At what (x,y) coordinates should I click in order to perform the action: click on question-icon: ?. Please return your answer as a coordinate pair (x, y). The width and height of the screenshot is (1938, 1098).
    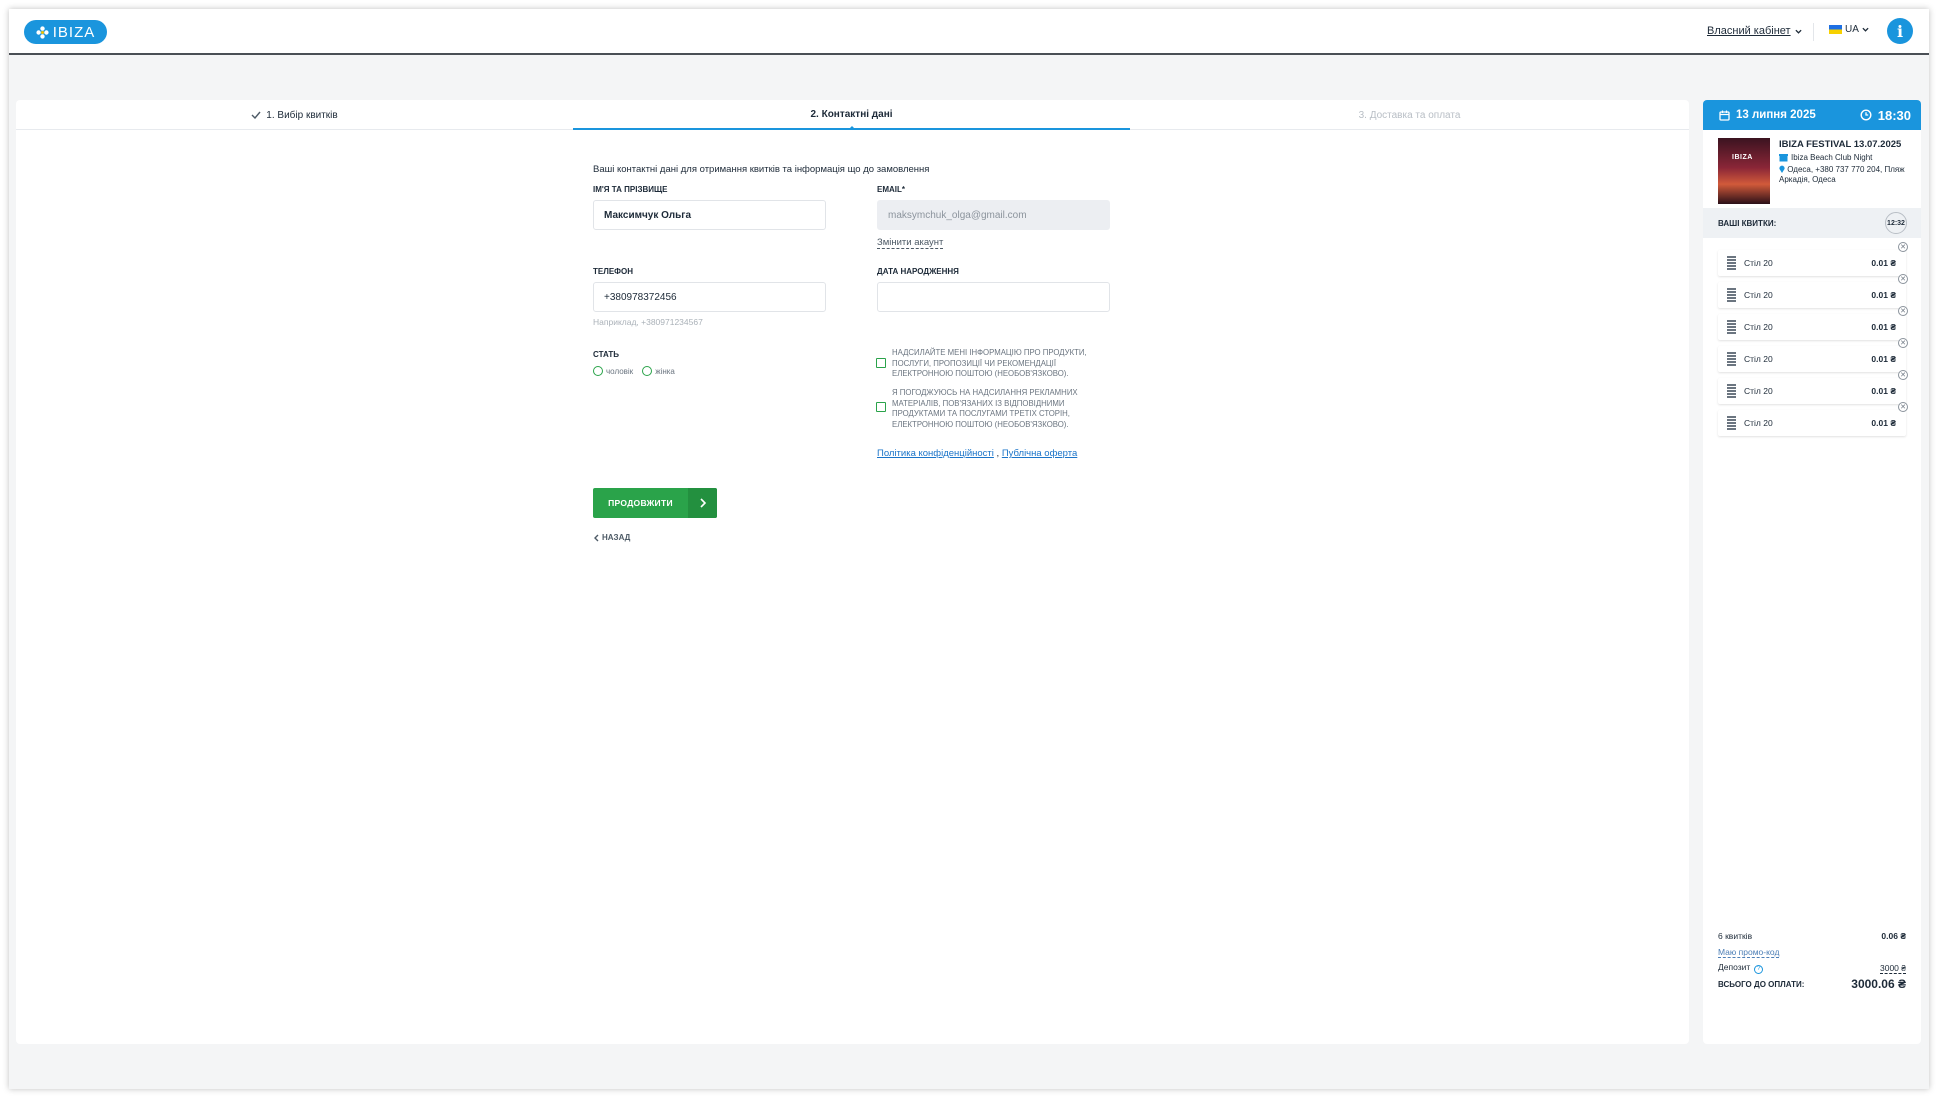
    Looking at the image, I should click on (1759, 969).